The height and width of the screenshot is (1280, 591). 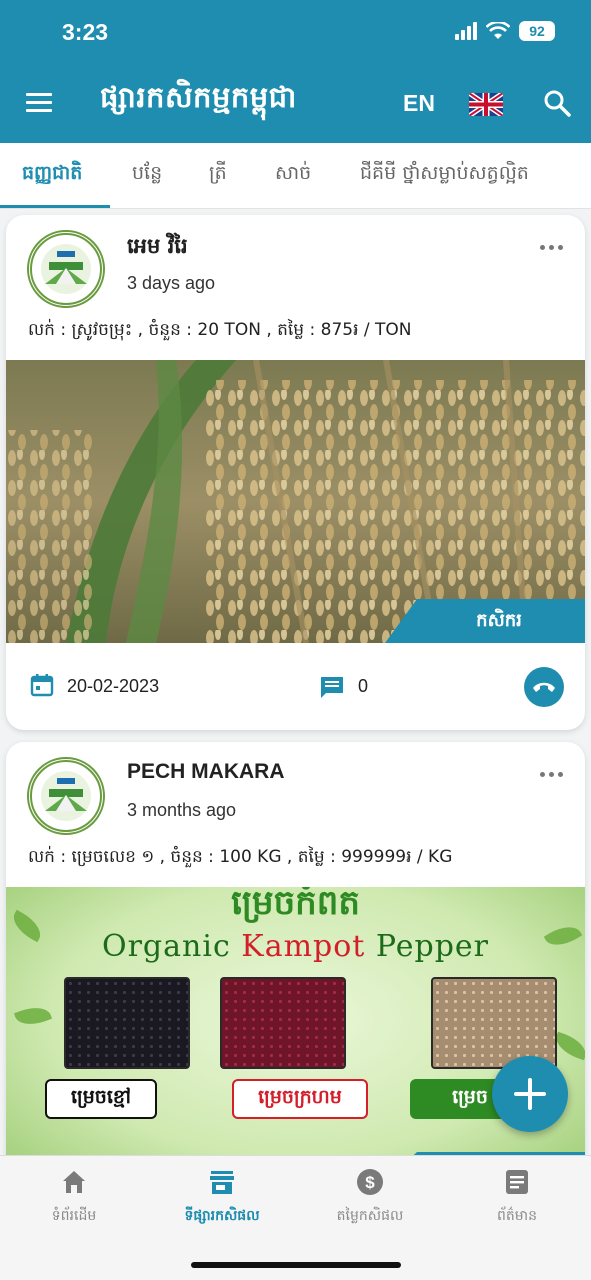 I want to click on language-toggle: EN, so click(x=419, y=103).